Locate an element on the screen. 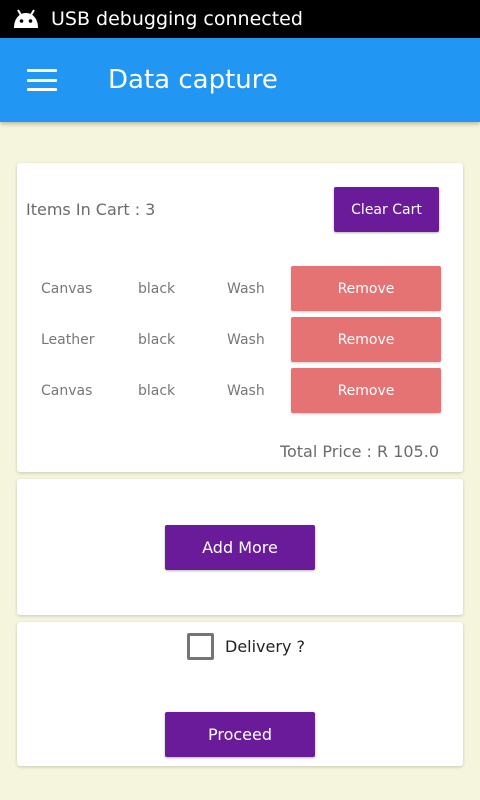 The height and width of the screenshot is (800, 480). cart-item-row: Leather black Wash Remove is located at coordinates (240, 339).